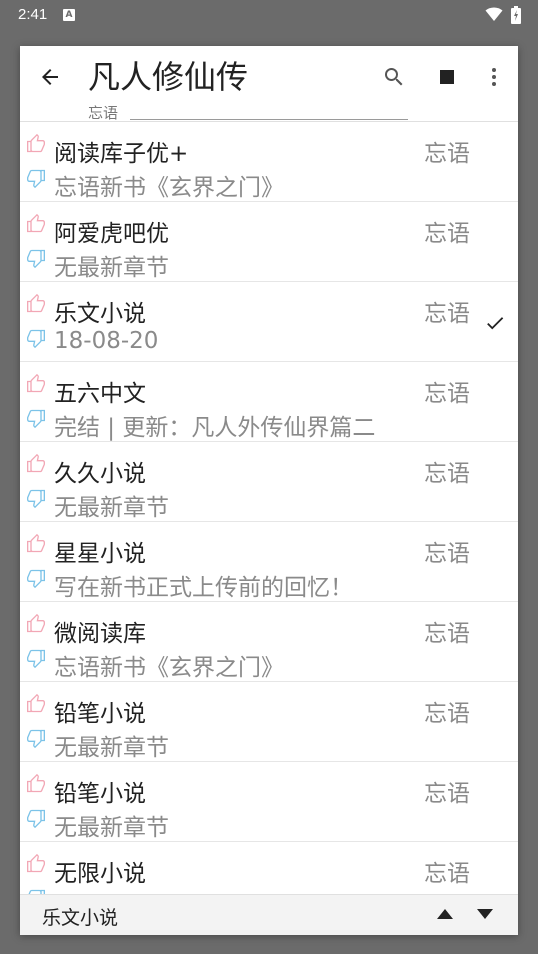  Describe the element at coordinates (69, 15) in the screenshot. I see `notification-app-icon: A` at that location.